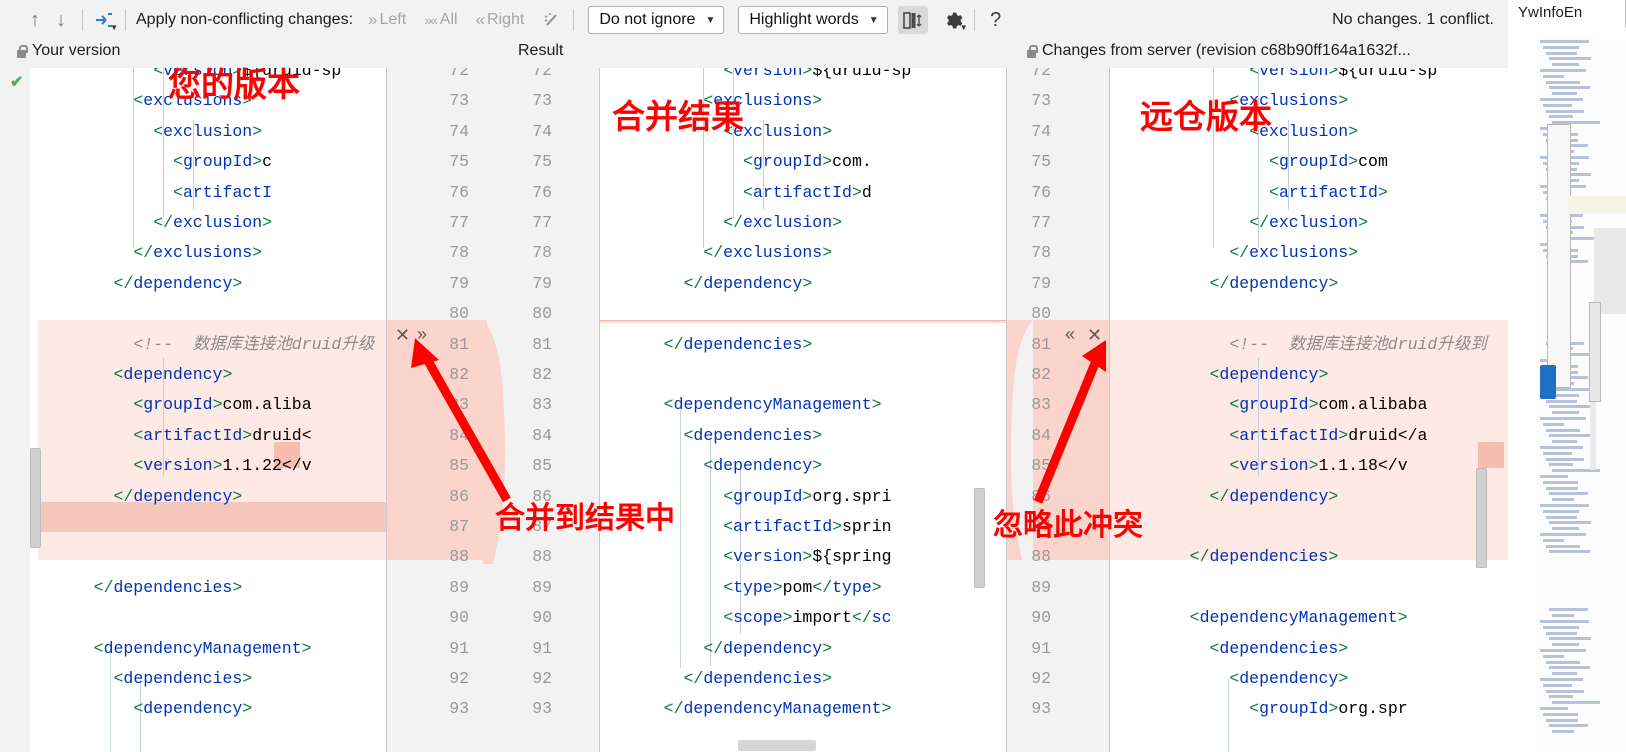 The image size is (1626, 752). Describe the element at coordinates (1595, 352) in the screenshot. I see `background-scroll-thumb` at that location.